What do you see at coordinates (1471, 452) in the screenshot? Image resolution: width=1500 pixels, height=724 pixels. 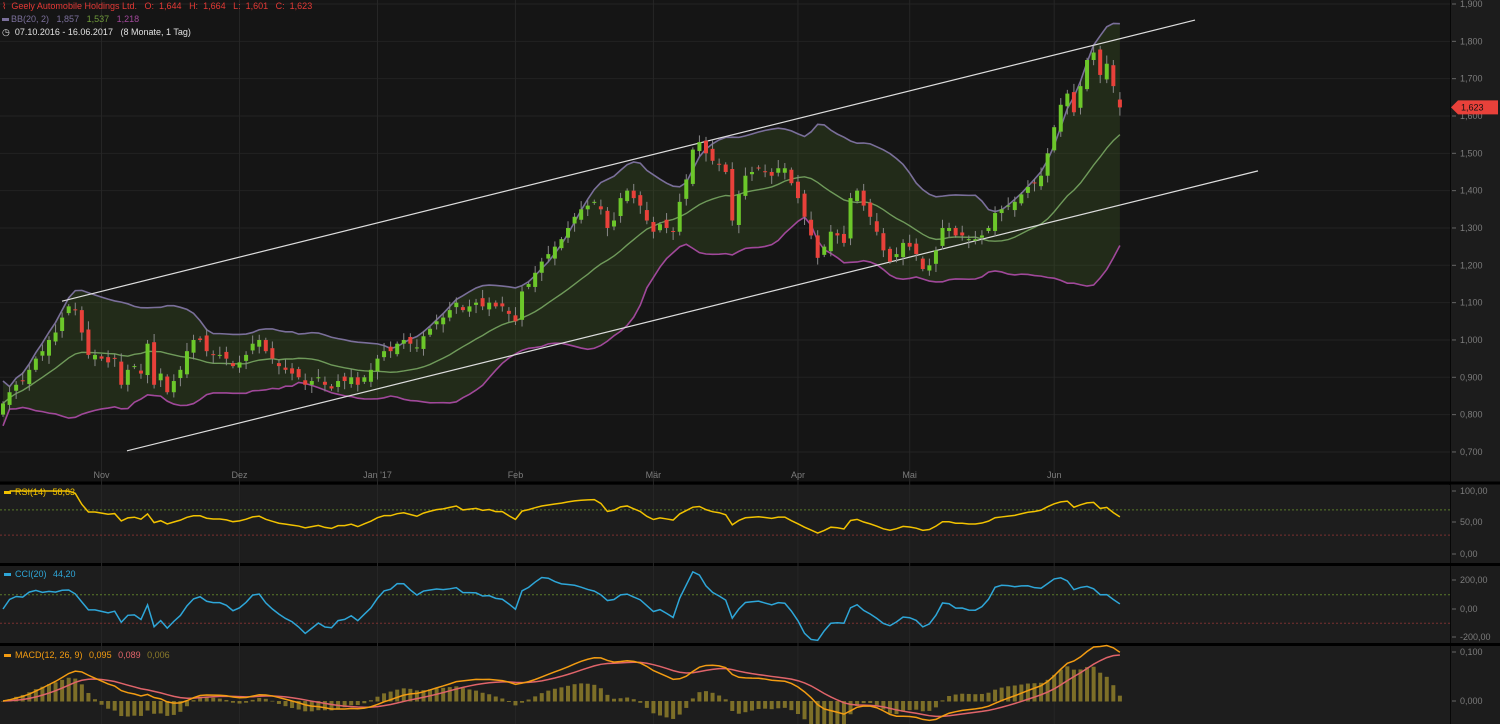 I see `y-tick-label: 0,700` at bounding box center [1471, 452].